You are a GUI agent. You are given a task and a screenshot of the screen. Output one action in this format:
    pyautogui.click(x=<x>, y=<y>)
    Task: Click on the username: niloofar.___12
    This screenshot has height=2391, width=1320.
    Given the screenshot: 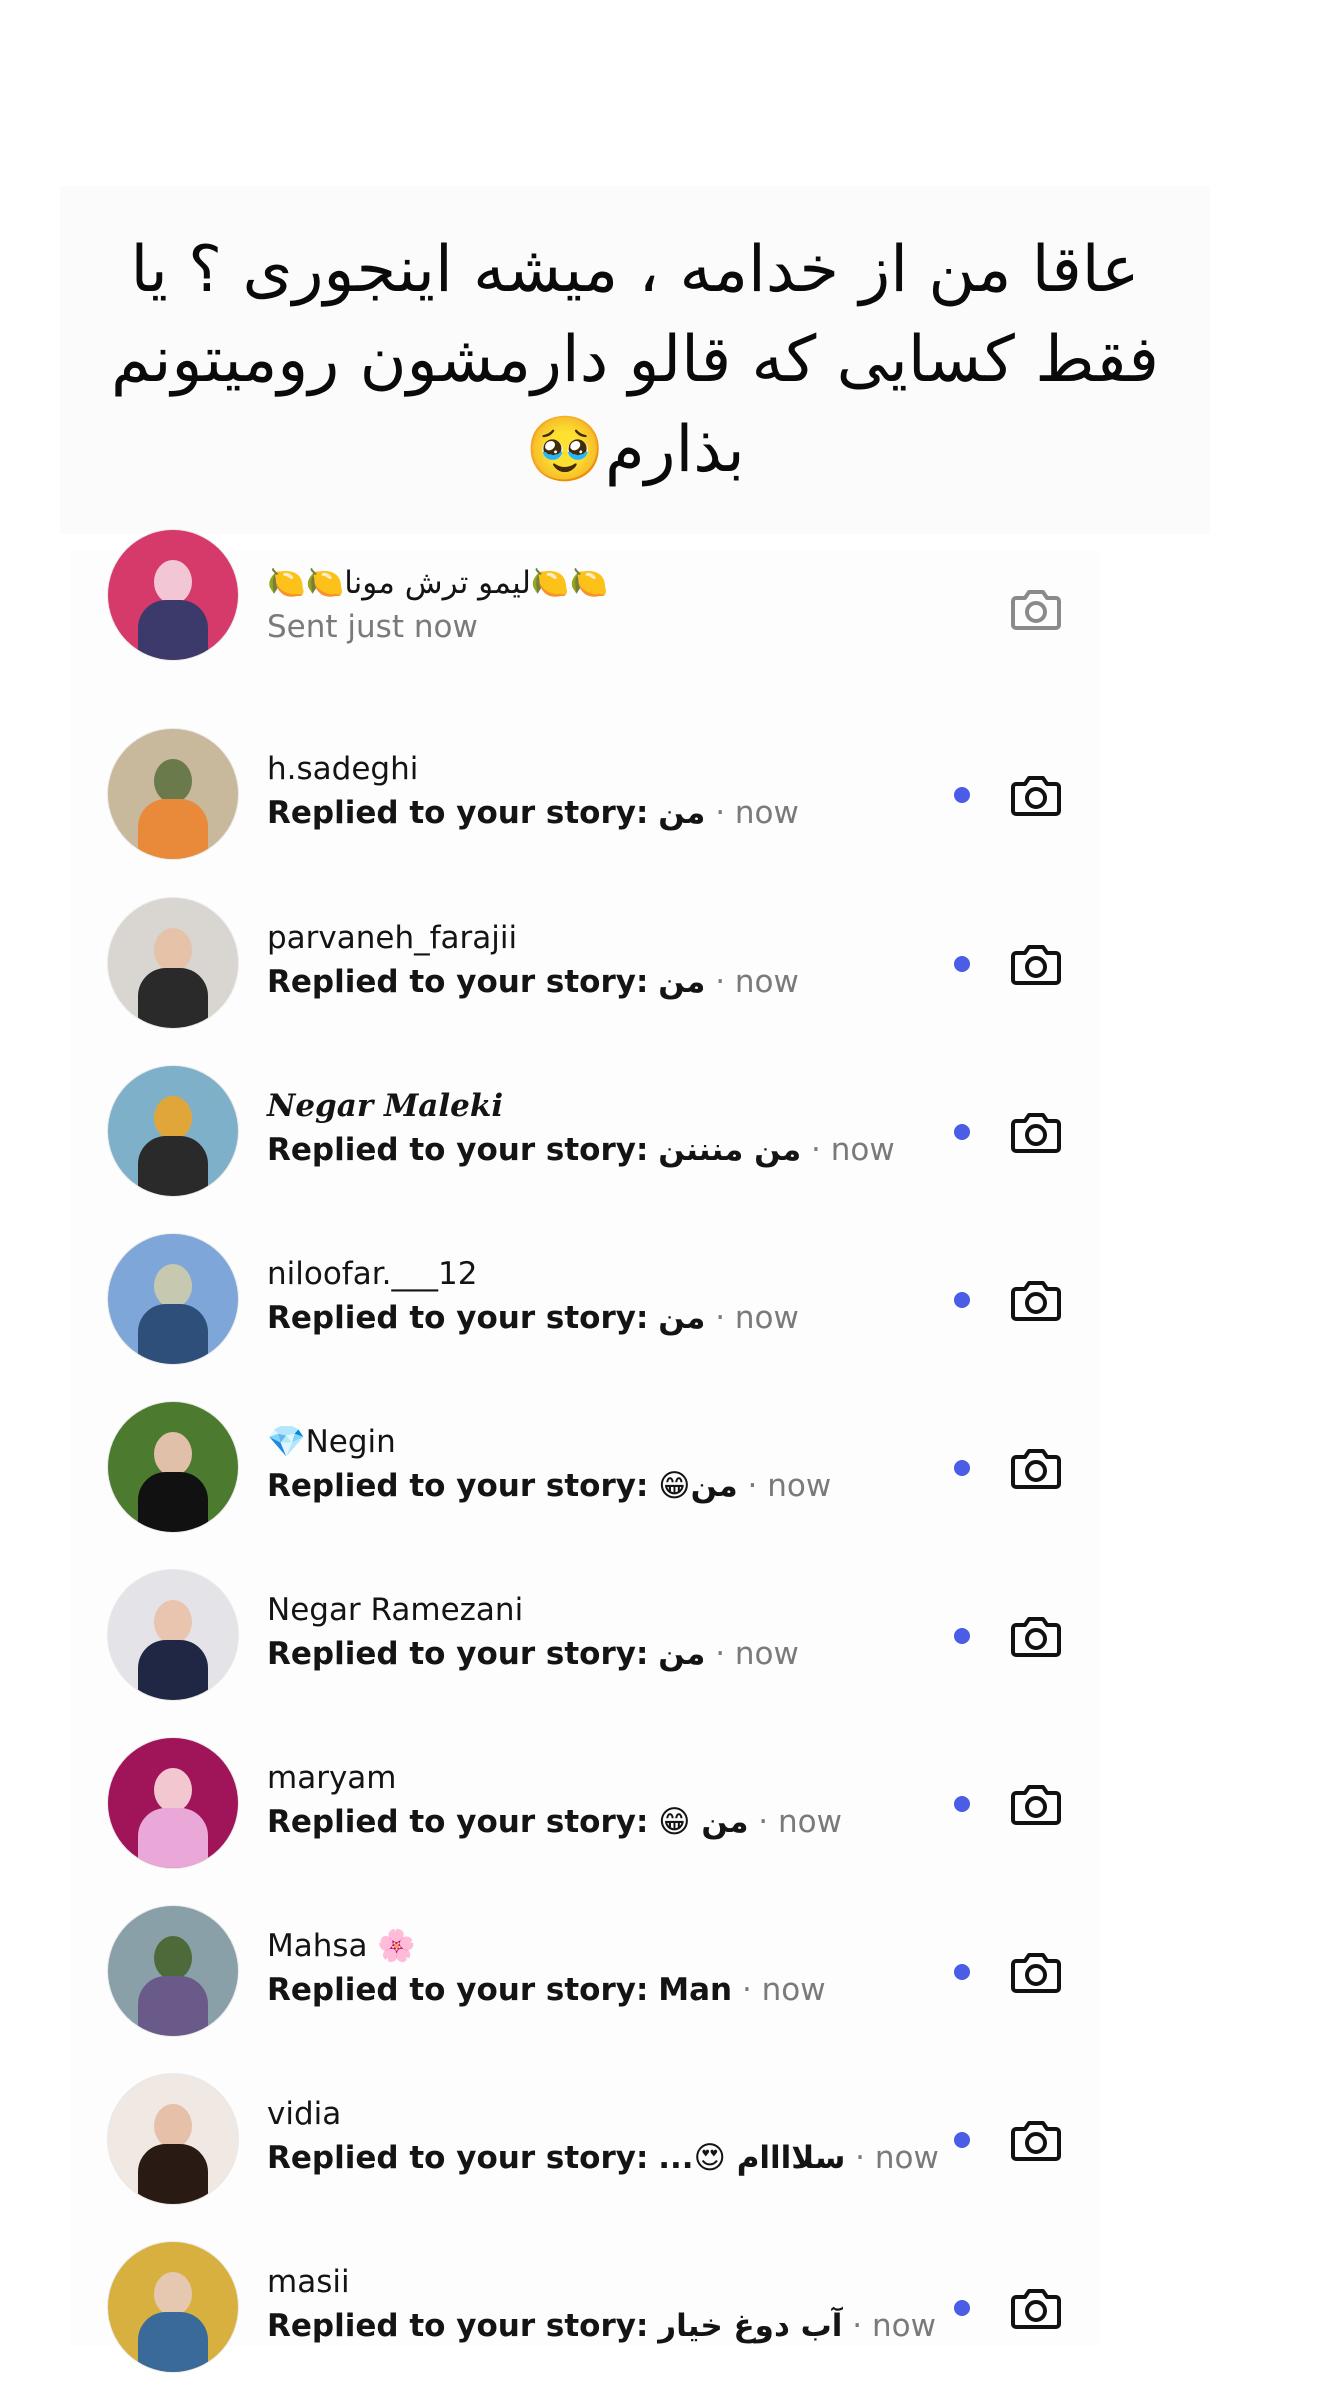 What is the action you would take?
    pyautogui.click(x=372, y=1274)
    